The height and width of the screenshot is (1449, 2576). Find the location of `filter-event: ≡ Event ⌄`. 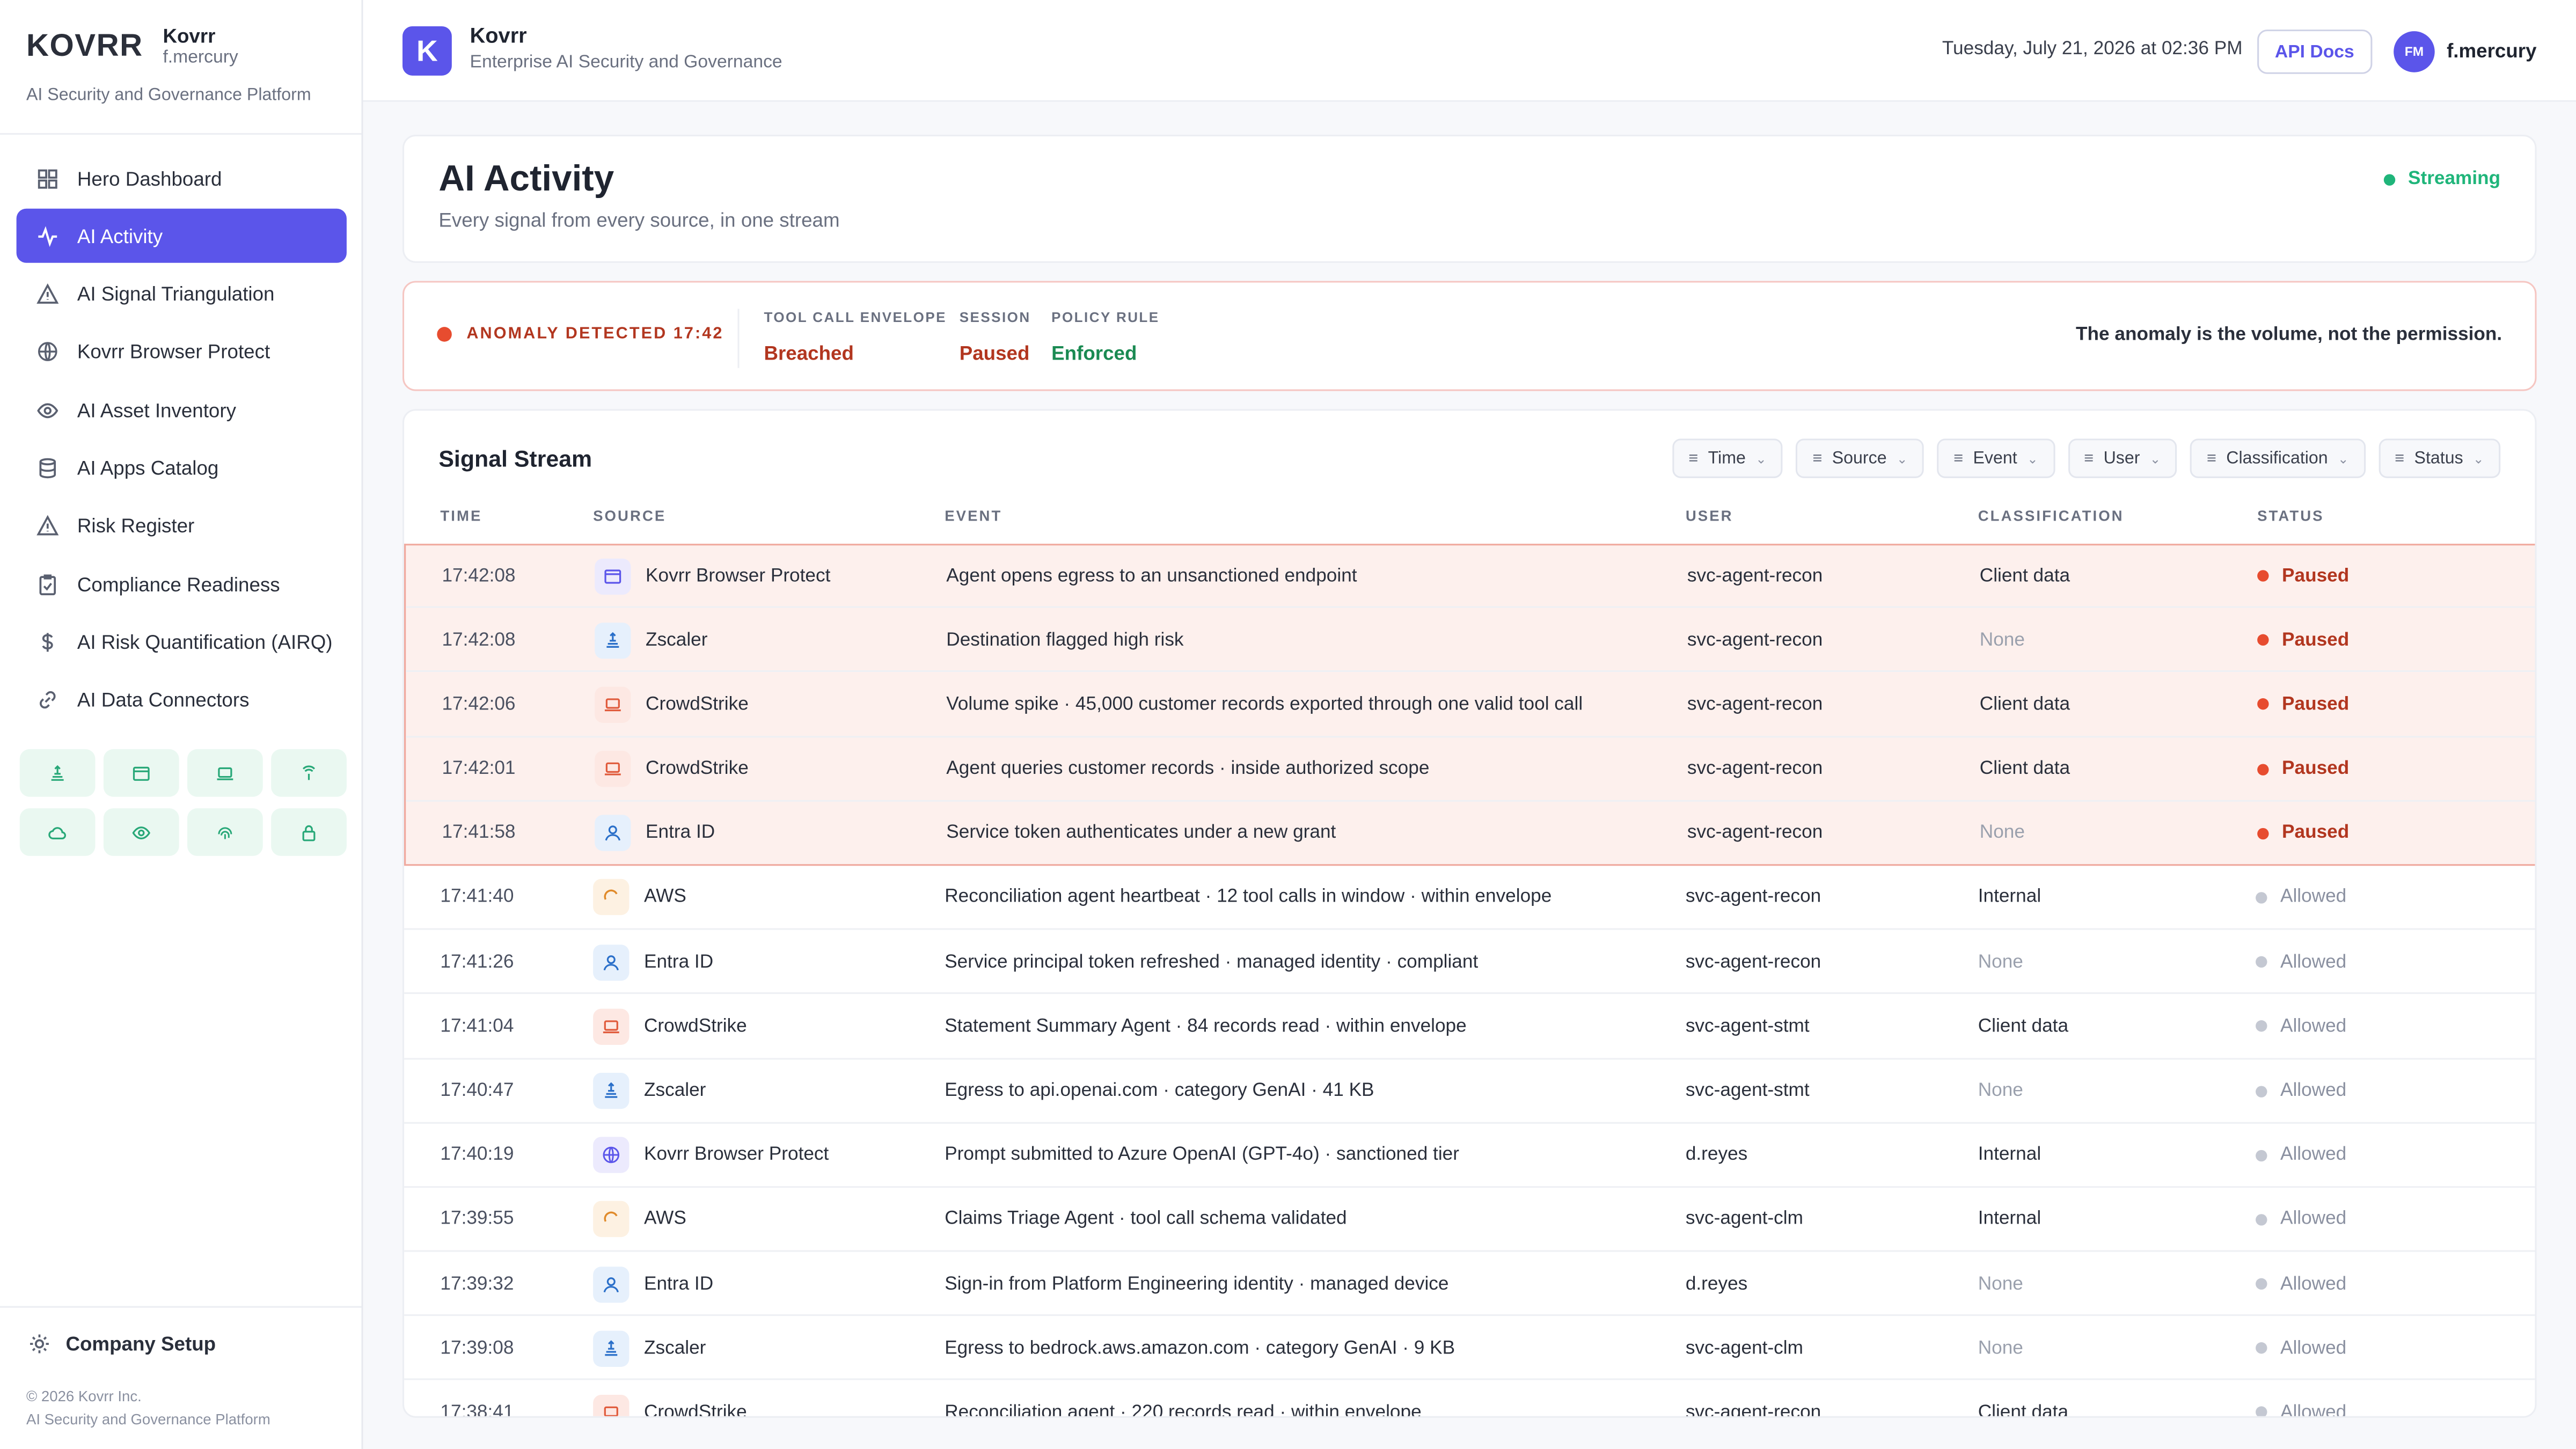

filter-event: ≡ Event ⌄ is located at coordinates (1996, 458).